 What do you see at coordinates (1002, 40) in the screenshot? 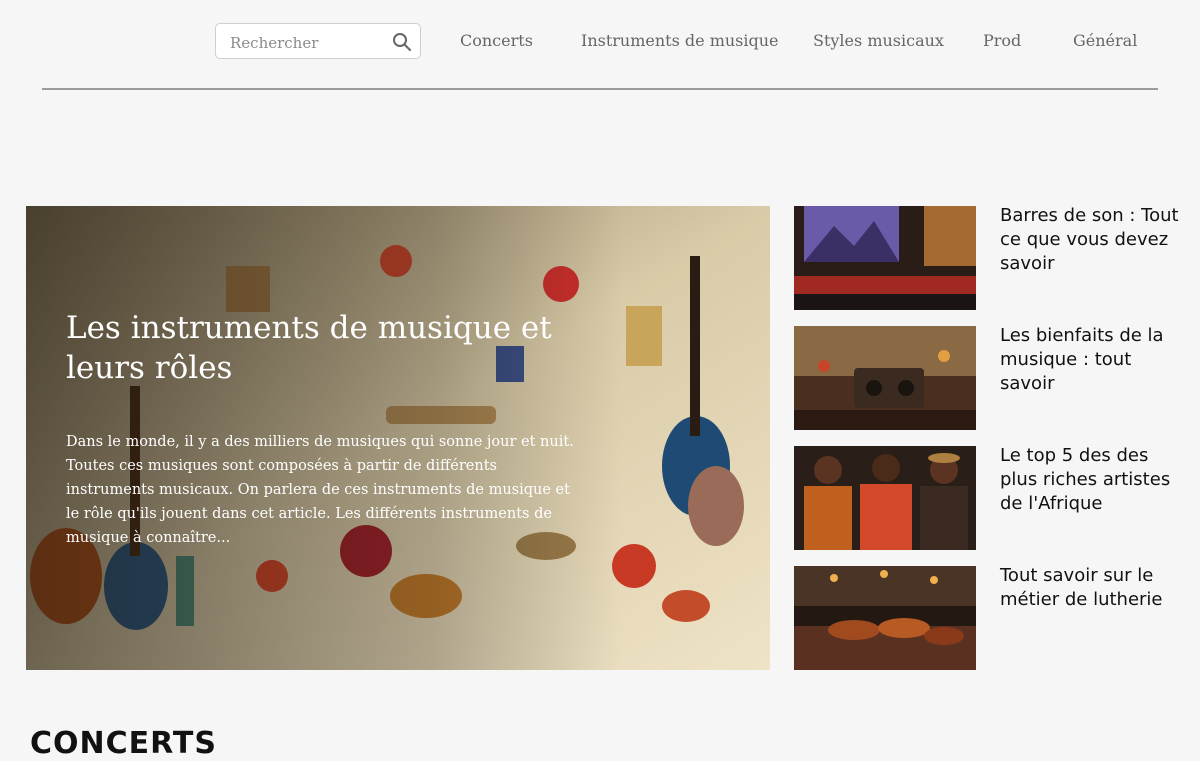
I see `nav-link-prod: Prod` at bounding box center [1002, 40].